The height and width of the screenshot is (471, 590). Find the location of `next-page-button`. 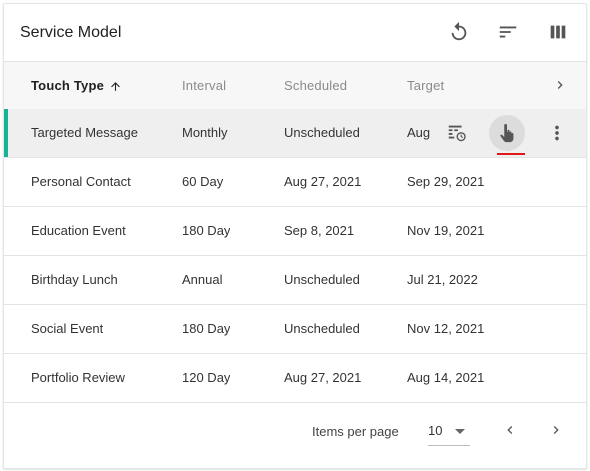

next-page-button is located at coordinates (556, 430).